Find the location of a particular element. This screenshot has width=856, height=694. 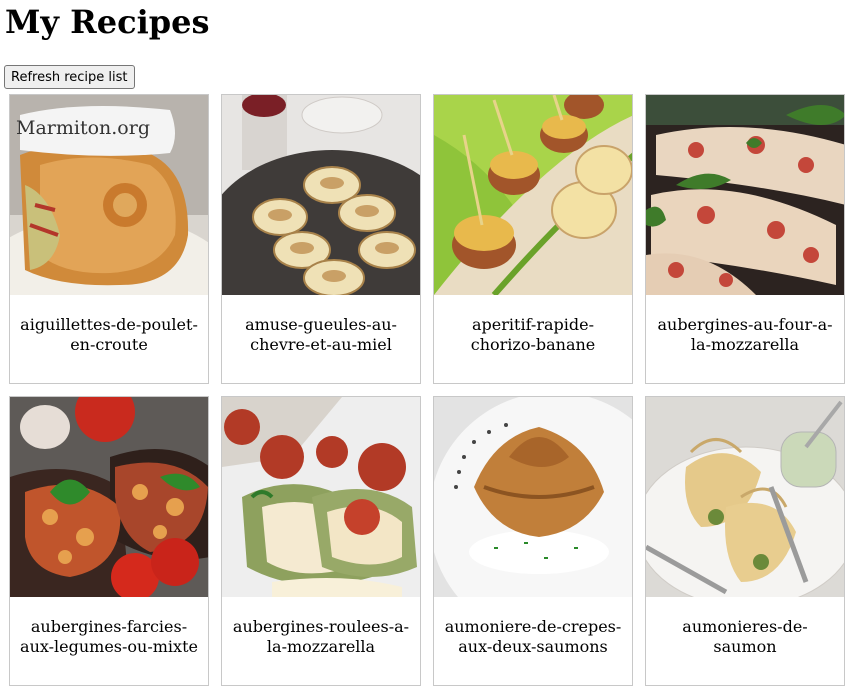

refresh-recipe-list-button: Refresh recipe list is located at coordinates (69, 77).